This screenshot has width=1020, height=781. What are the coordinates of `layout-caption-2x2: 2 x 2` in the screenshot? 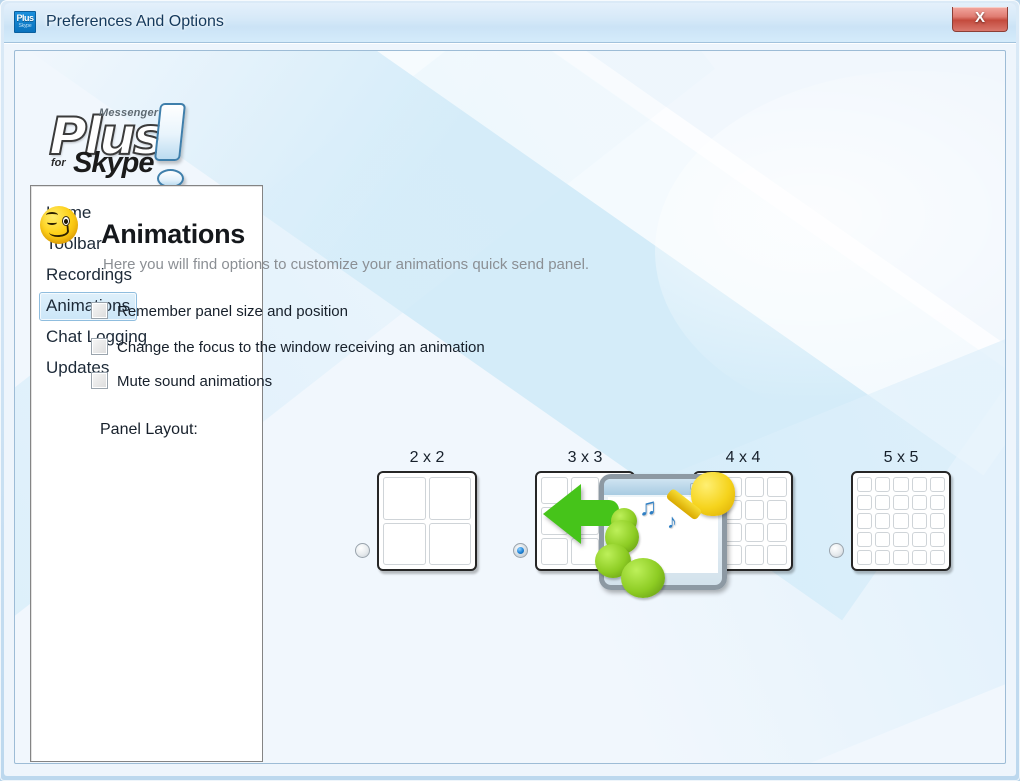 It's located at (427, 457).